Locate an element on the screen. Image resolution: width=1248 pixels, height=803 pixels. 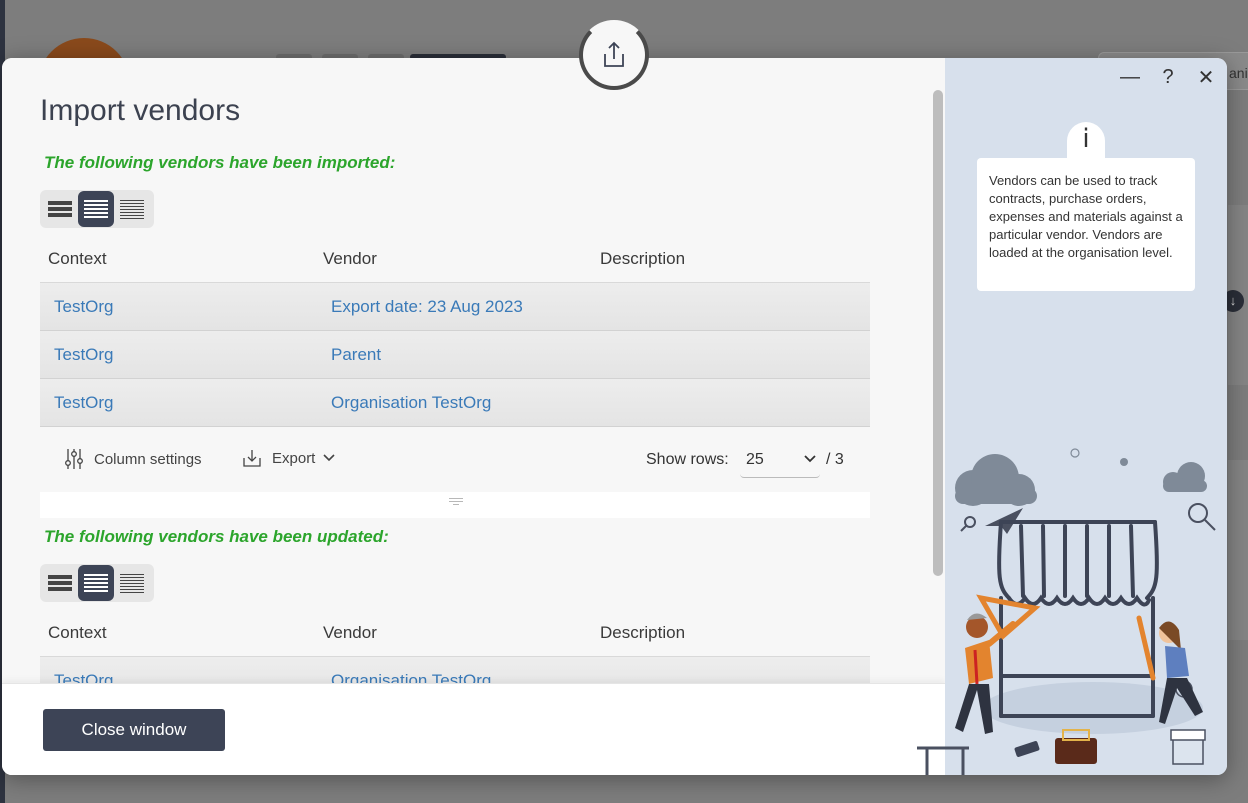
close-window-button: Close window is located at coordinates (134, 730).